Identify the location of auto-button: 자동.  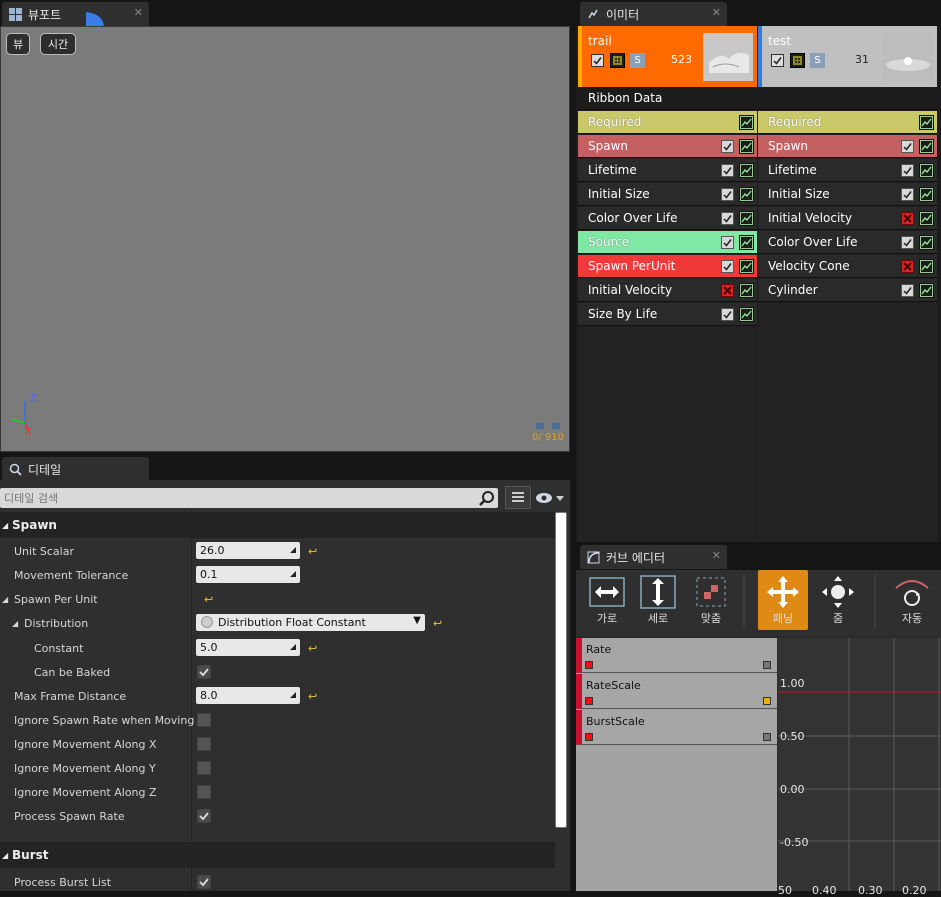
(912, 600).